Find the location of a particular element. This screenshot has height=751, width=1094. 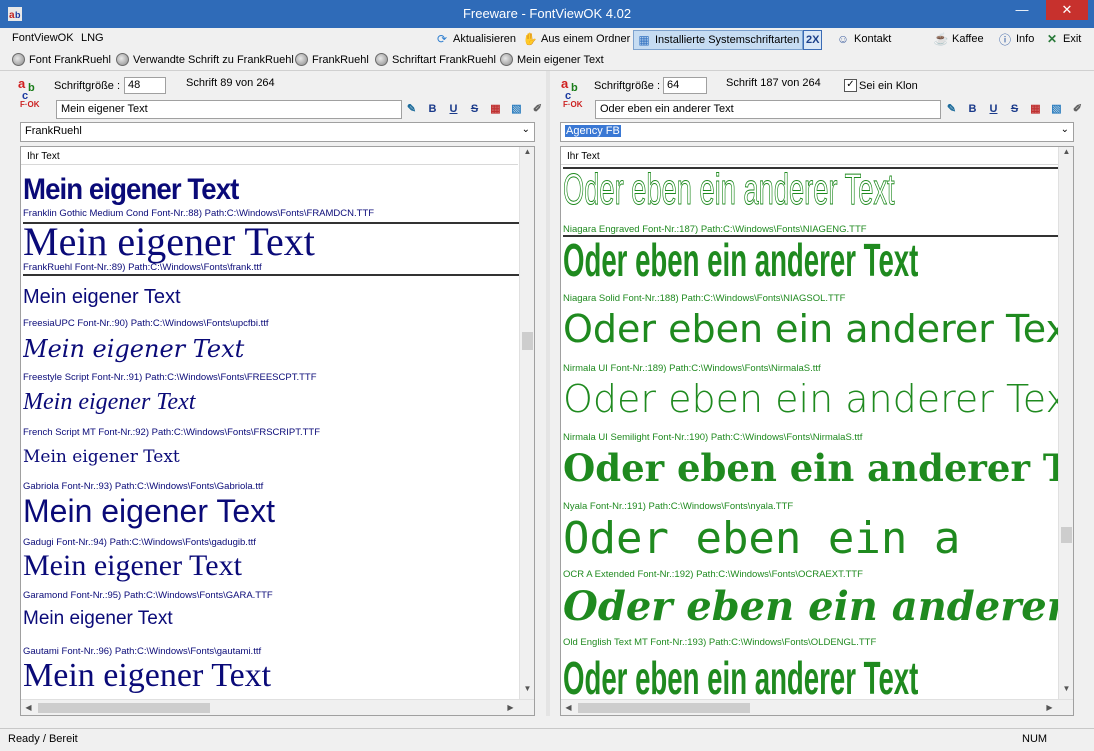

favorite-item: Mein eigener Text is located at coordinates (552, 59).